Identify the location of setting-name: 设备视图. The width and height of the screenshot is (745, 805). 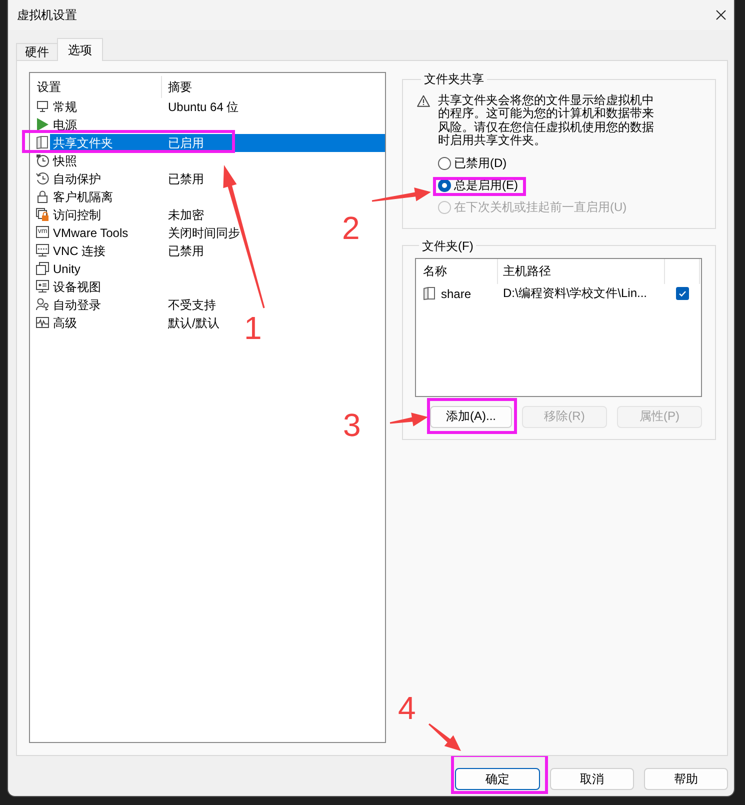
(77, 287).